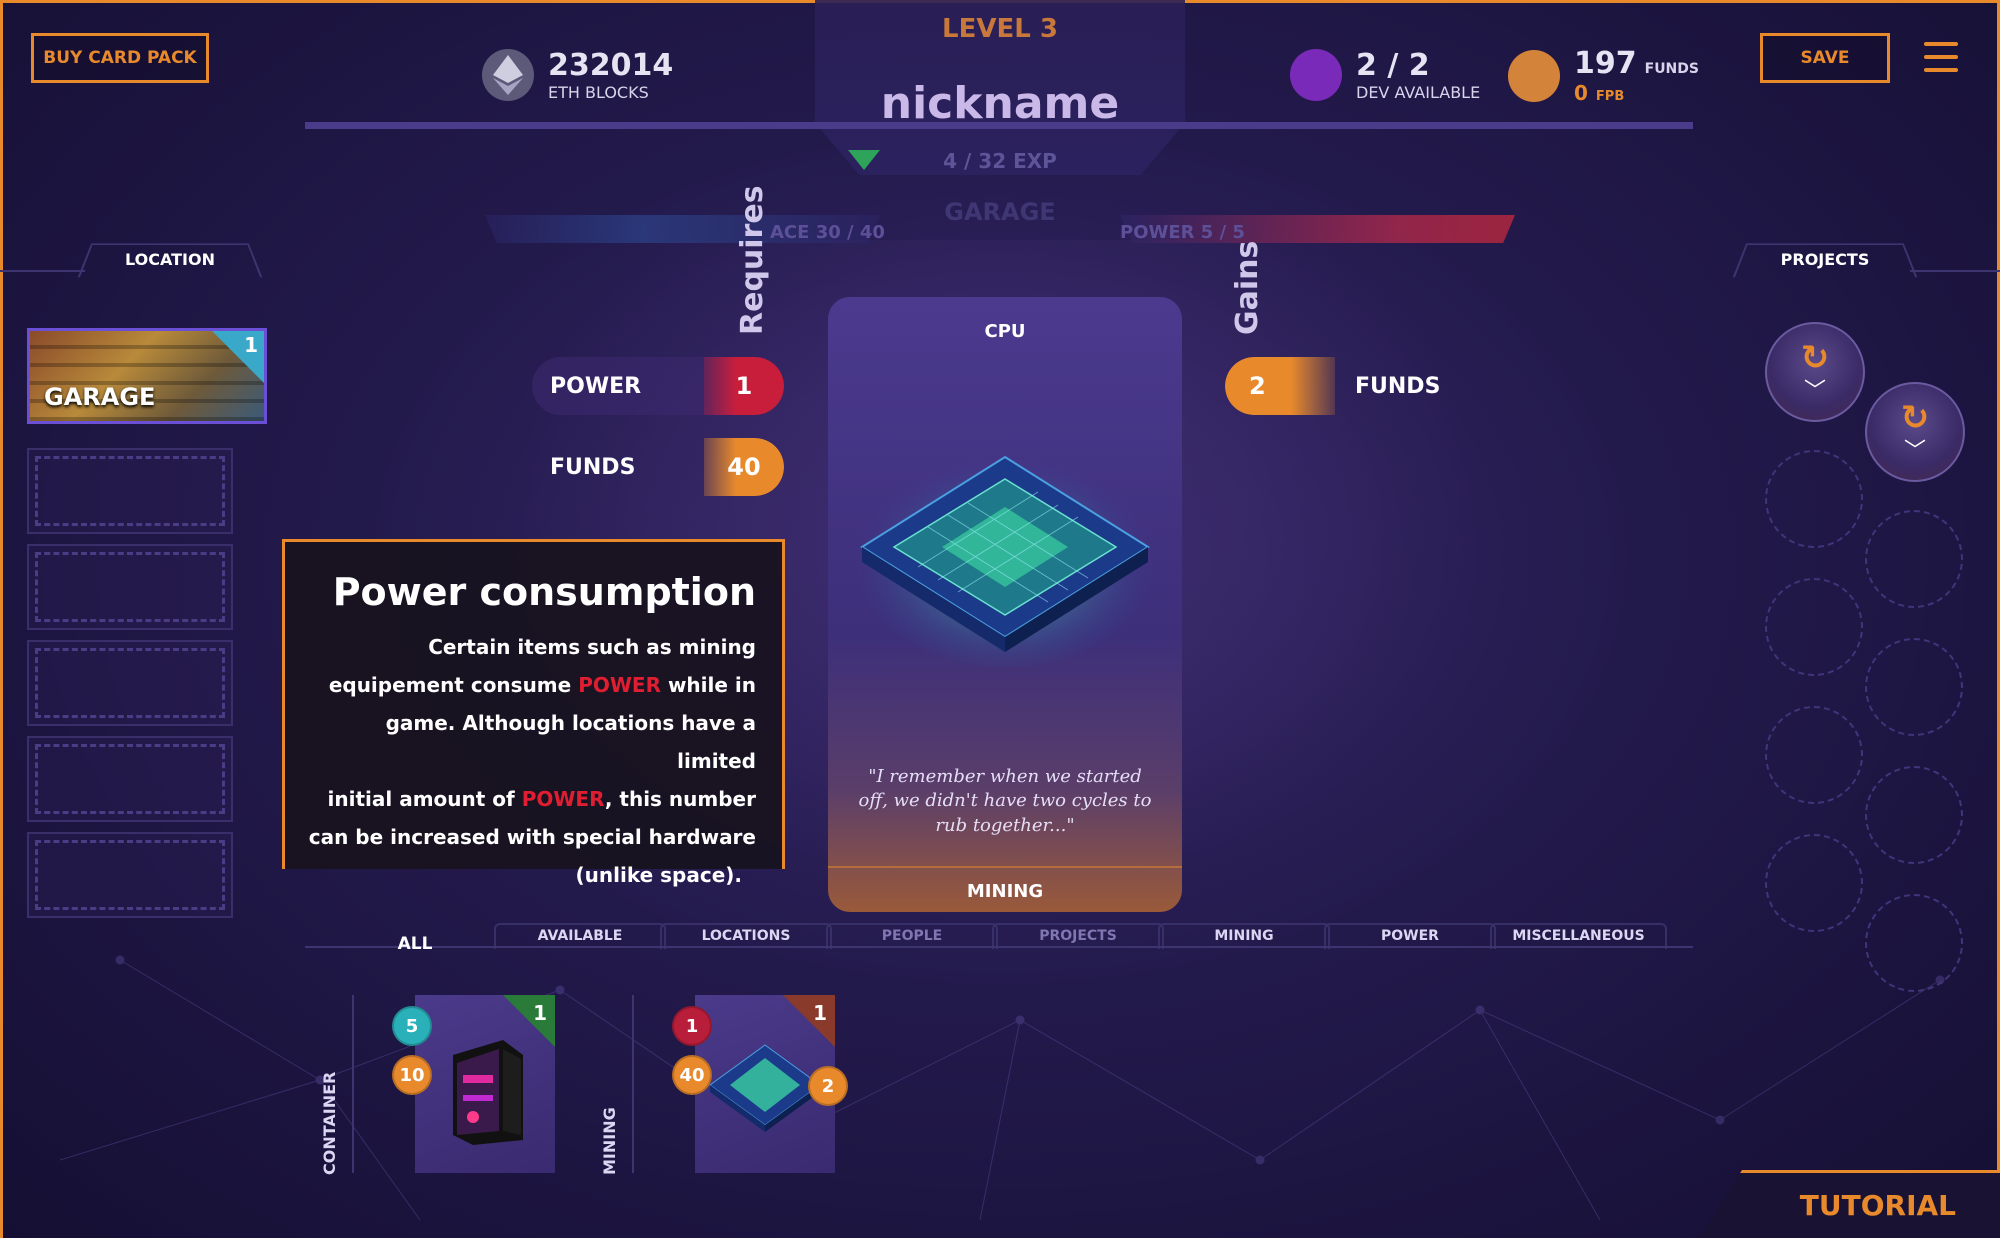 The image size is (2000, 1238). I want to click on gain-funds: 2 FUNDS, so click(1355, 386).